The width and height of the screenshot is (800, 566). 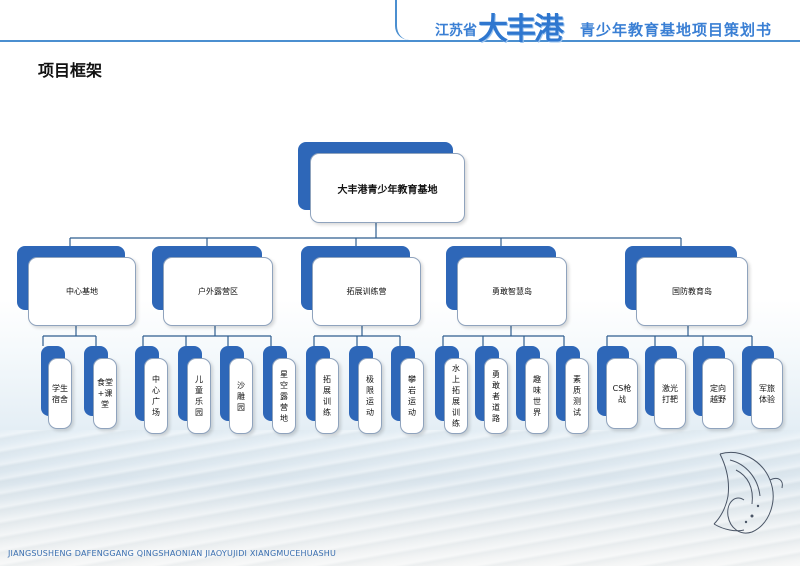 I want to click on leaf-label: CS枪 战, so click(x=622, y=393).